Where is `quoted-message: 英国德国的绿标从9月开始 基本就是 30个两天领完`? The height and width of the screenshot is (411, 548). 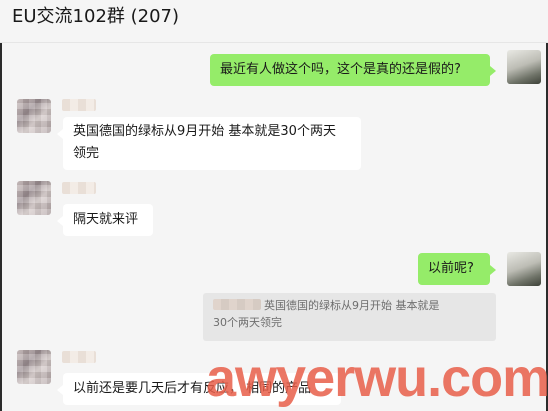 quoted-message: 英国德国的绿标从9月开始 基本就是 30个两天领完 is located at coordinates (349, 317).